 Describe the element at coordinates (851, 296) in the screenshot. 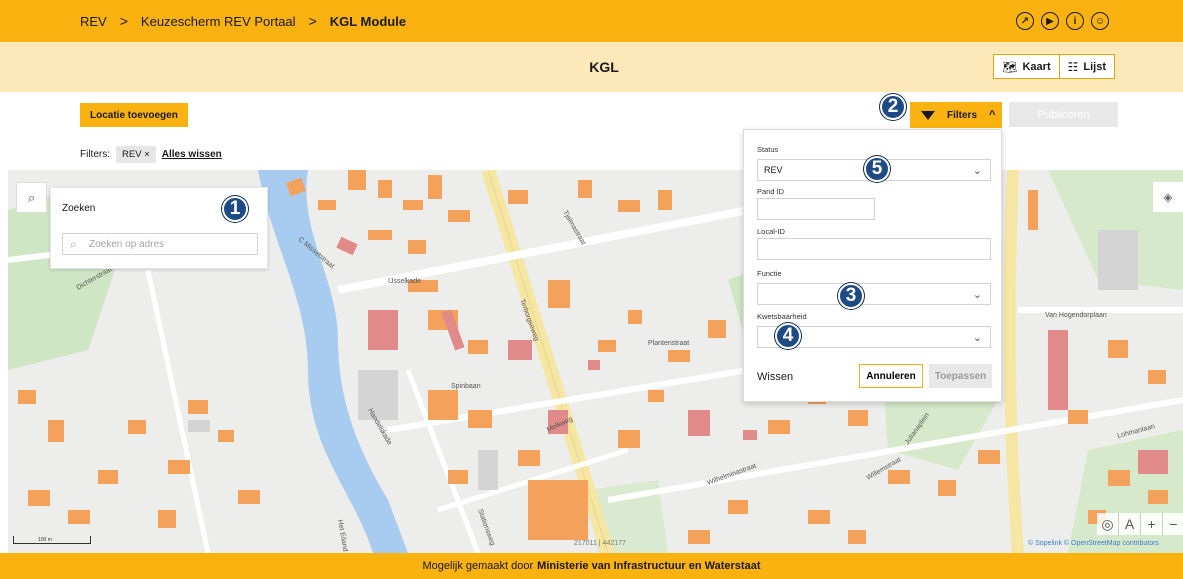

I see `callout-badge-3: 3` at that location.